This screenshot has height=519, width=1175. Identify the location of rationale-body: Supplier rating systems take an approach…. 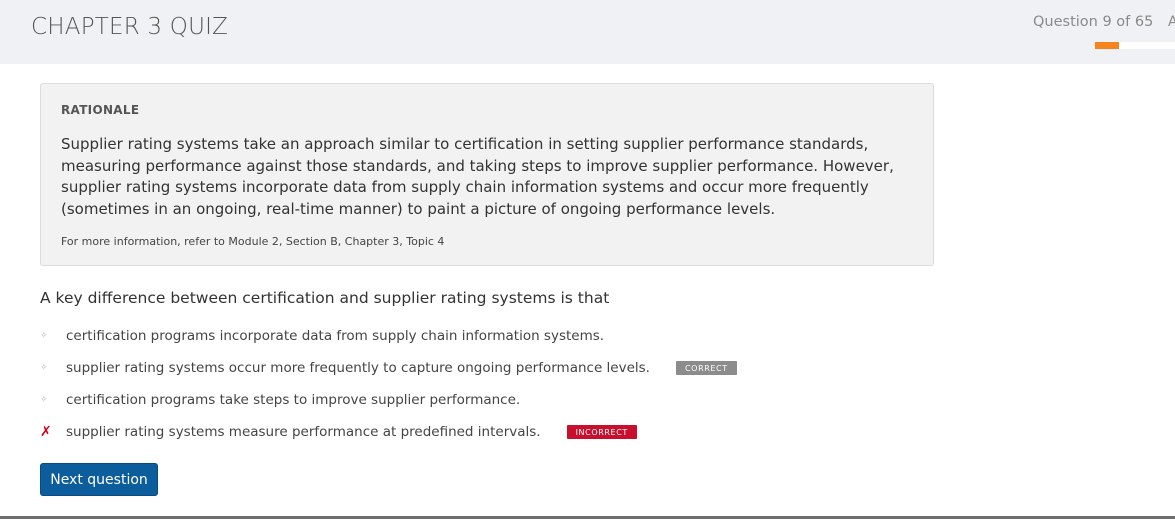
(477, 176).